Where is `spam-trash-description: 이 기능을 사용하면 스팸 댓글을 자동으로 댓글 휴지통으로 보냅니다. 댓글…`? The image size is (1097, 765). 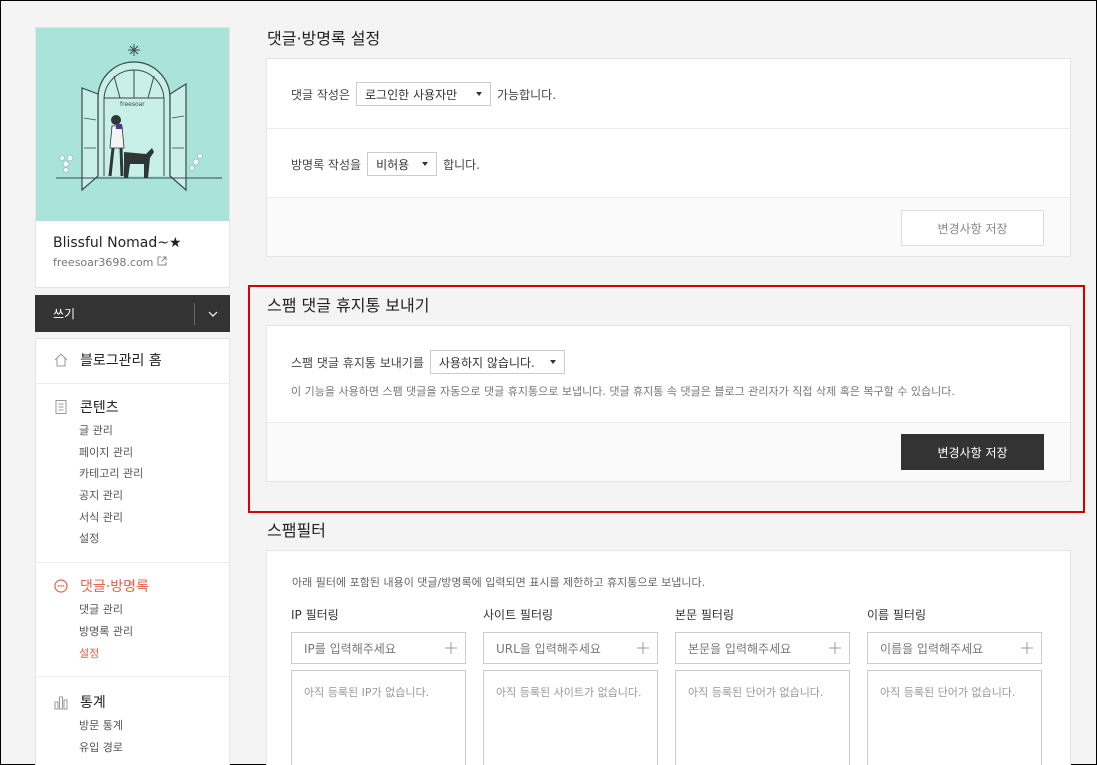 spam-trash-description: 이 기능을 사용하면 스팸 댓글을 자동으로 댓글 휴지통으로 보냅니다. 댓글… is located at coordinates (623, 391).